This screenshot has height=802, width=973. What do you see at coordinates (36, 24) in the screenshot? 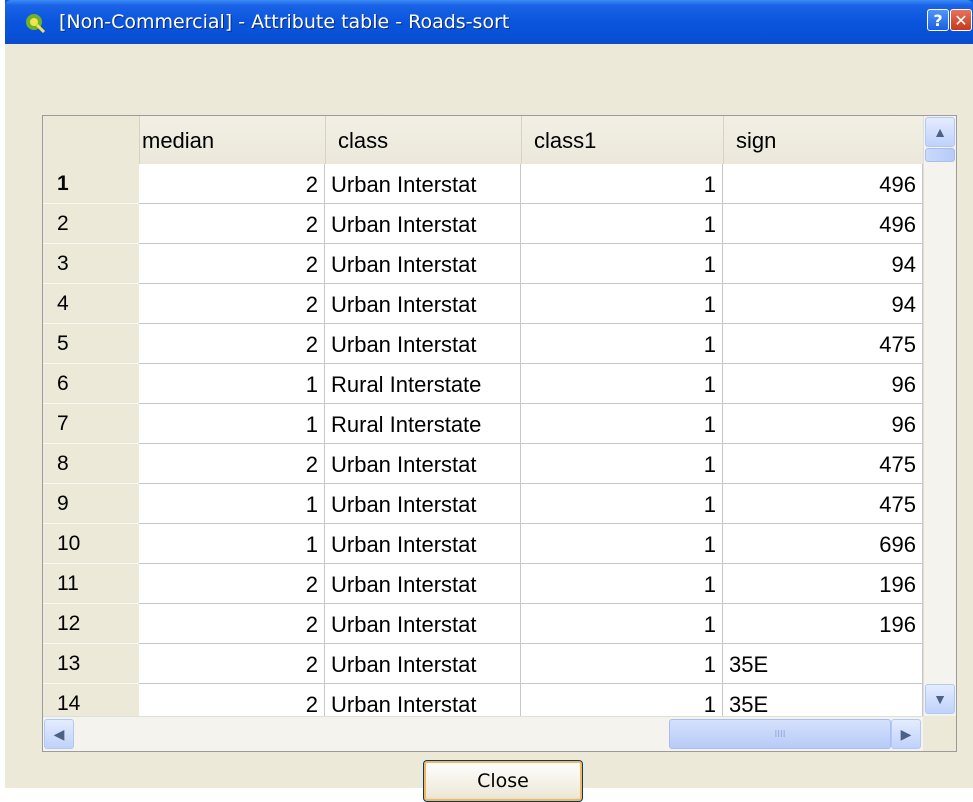
I see `qgis-logo-icon` at bounding box center [36, 24].